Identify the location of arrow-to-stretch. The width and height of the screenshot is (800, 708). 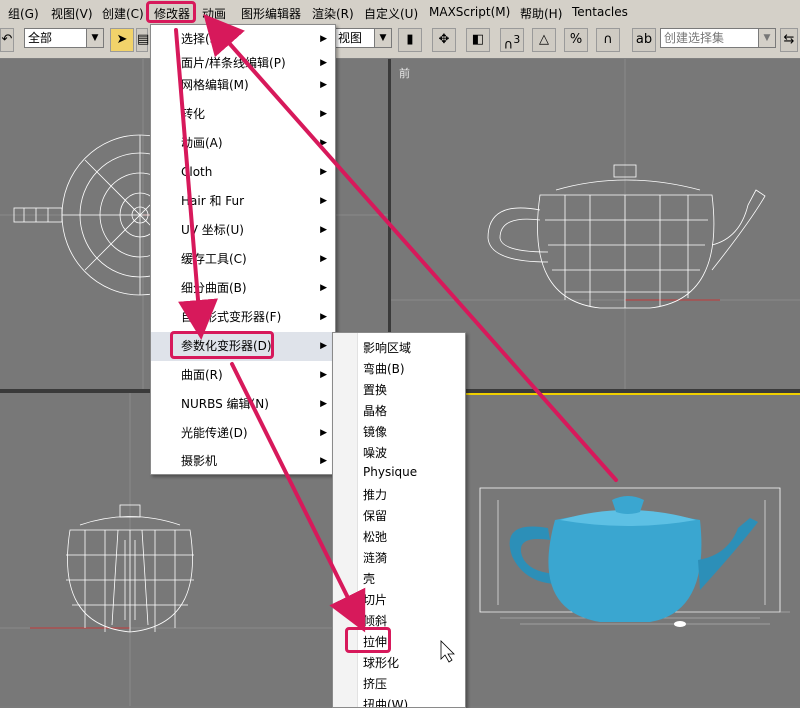
(298, 497).